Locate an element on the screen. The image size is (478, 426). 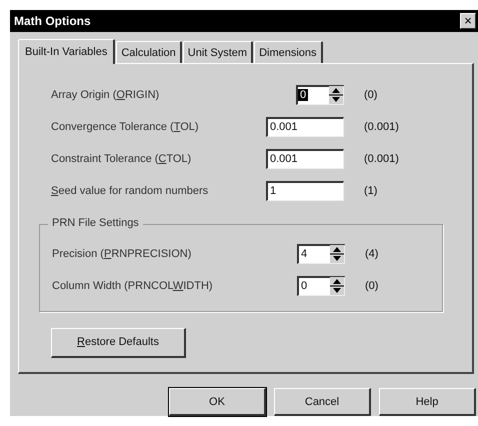
field-value: 1 is located at coordinates (273, 191).